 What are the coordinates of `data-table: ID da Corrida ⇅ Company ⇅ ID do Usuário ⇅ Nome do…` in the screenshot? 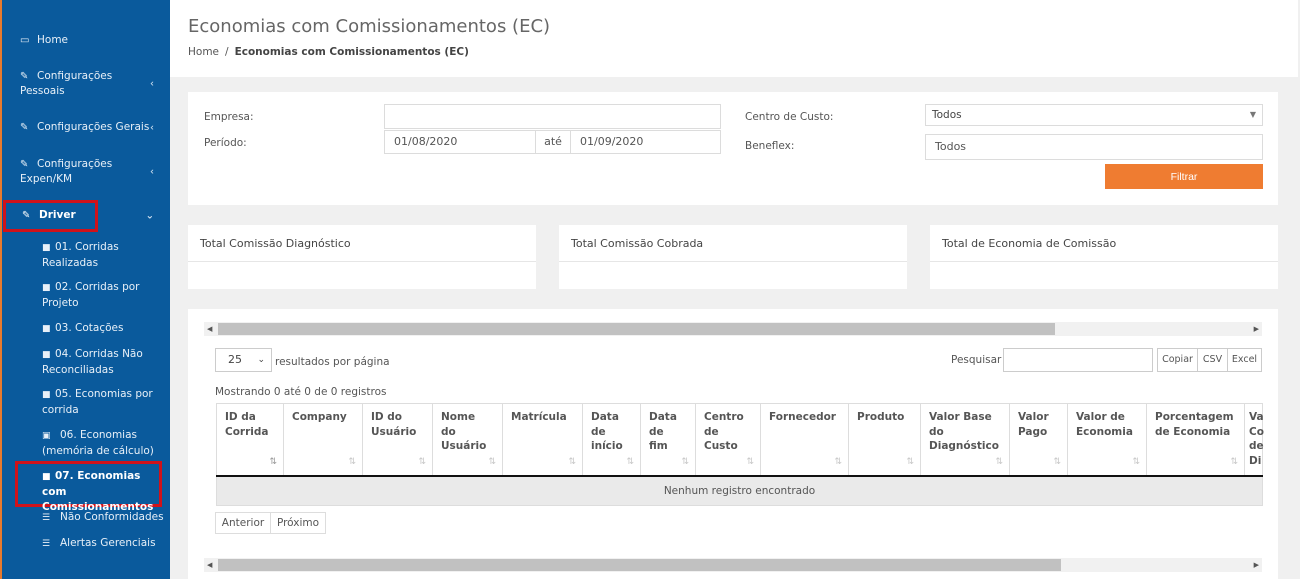 It's located at (740, 454).